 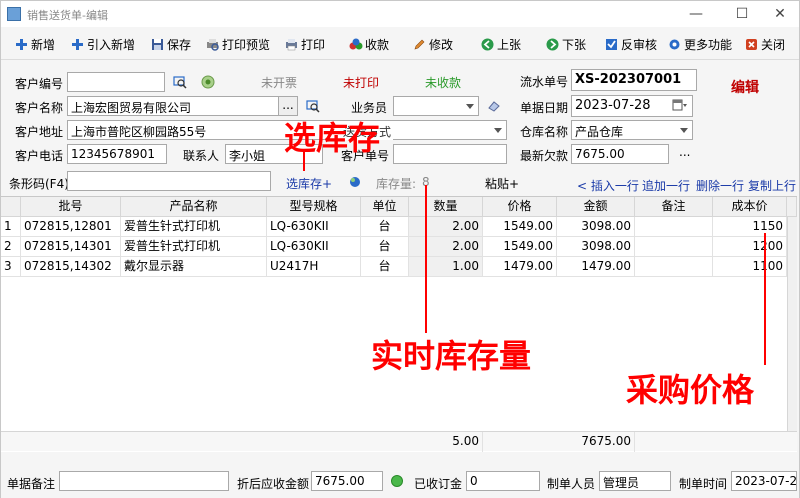 What do you see at coordinates (433, 44) in the screenshot?
I see `modify-button: 修改` at bounding box center [433, 44].